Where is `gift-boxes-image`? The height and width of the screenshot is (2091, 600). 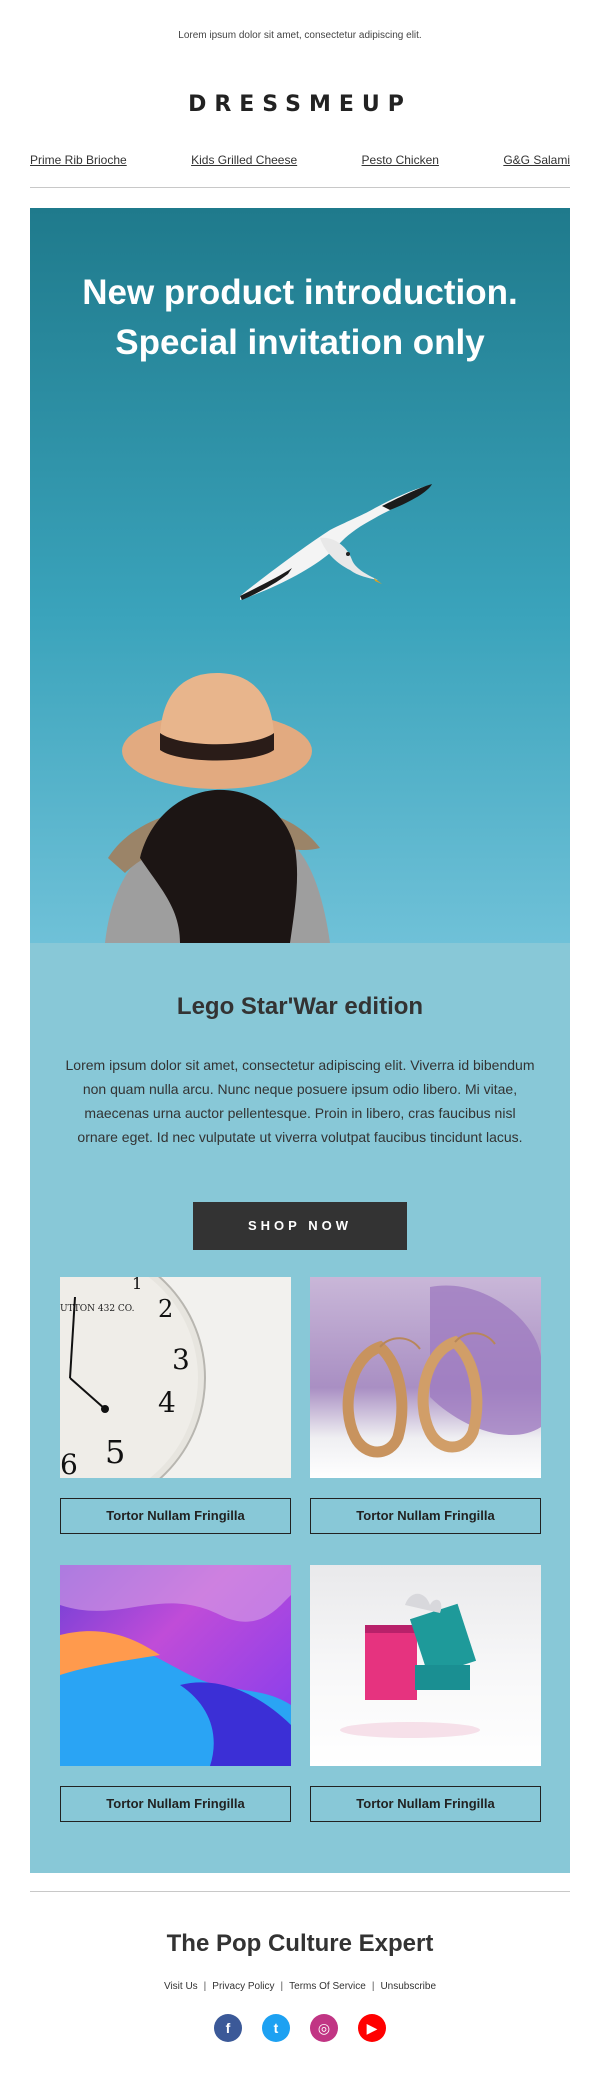
gift-boxes-image is located at coordinates (425, 1665).